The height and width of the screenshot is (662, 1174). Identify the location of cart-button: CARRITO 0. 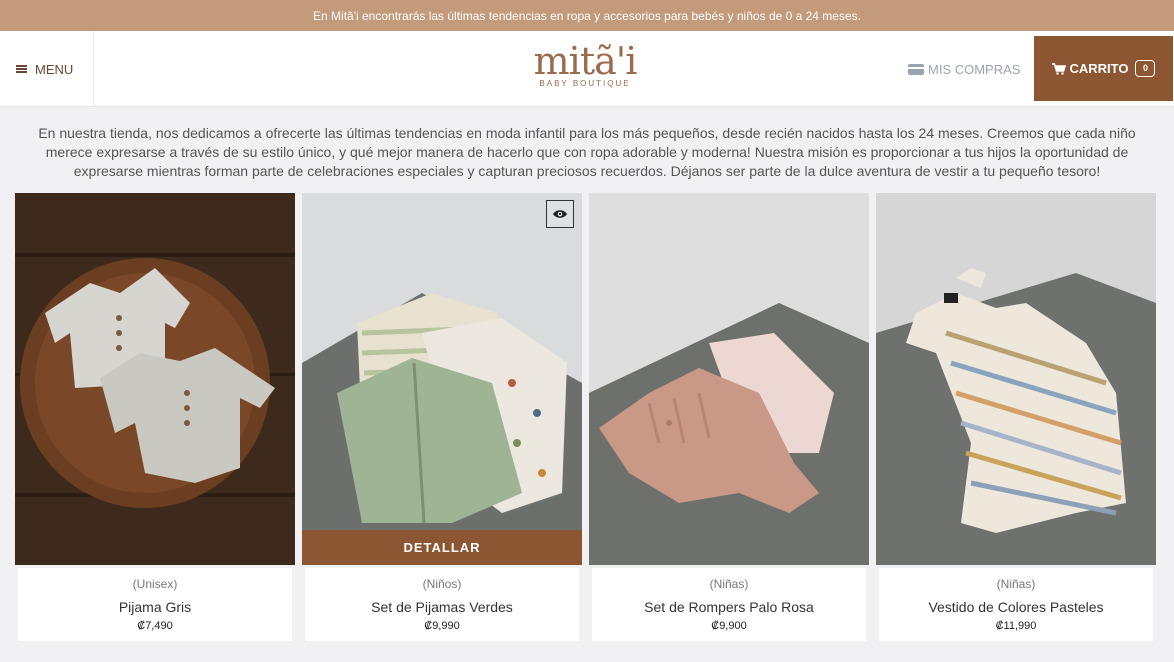
(1103, 68).